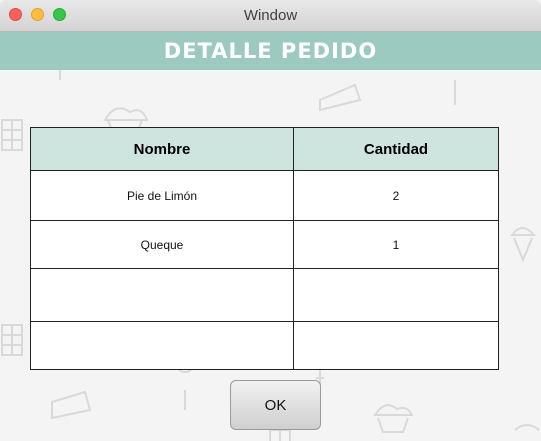 The height and width of the screenshot is (441, 541). I want to click on cake-slice-icon, so click(340, 97).